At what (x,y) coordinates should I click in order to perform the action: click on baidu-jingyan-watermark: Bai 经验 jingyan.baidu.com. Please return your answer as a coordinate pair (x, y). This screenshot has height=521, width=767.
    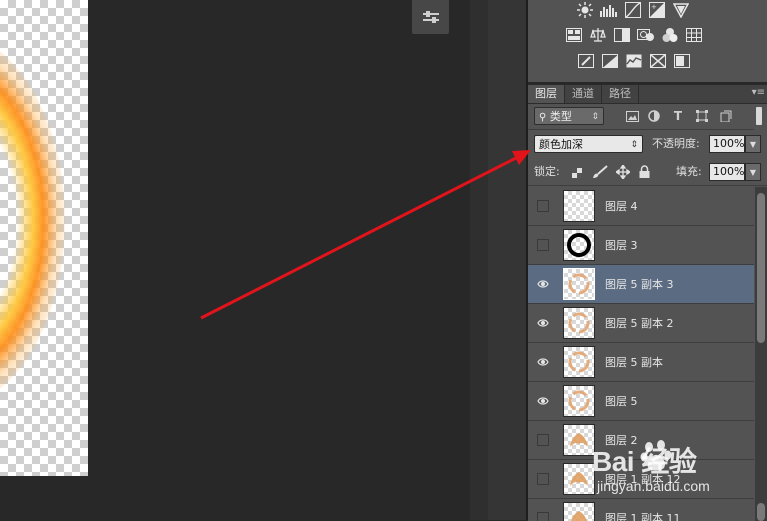
    Looking at the image, I should click on (679, 471).